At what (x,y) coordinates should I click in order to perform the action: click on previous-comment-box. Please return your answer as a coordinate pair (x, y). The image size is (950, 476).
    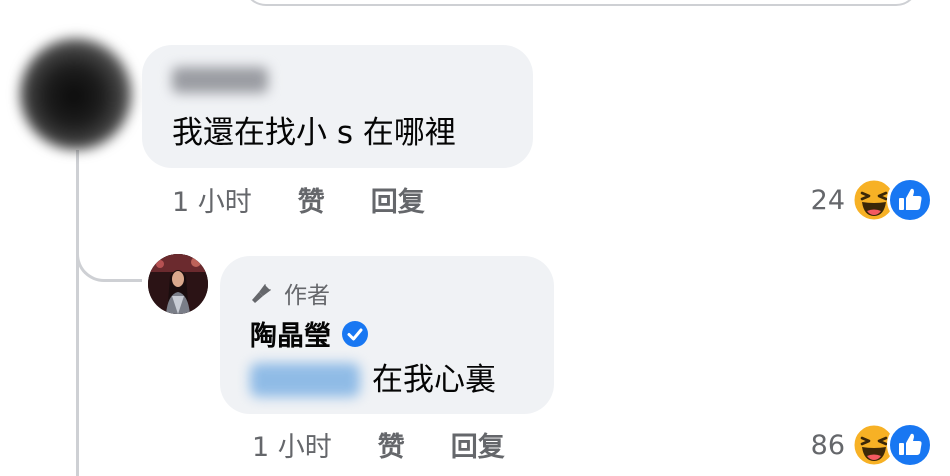
    Looking at the image, I should click on (581, 3).